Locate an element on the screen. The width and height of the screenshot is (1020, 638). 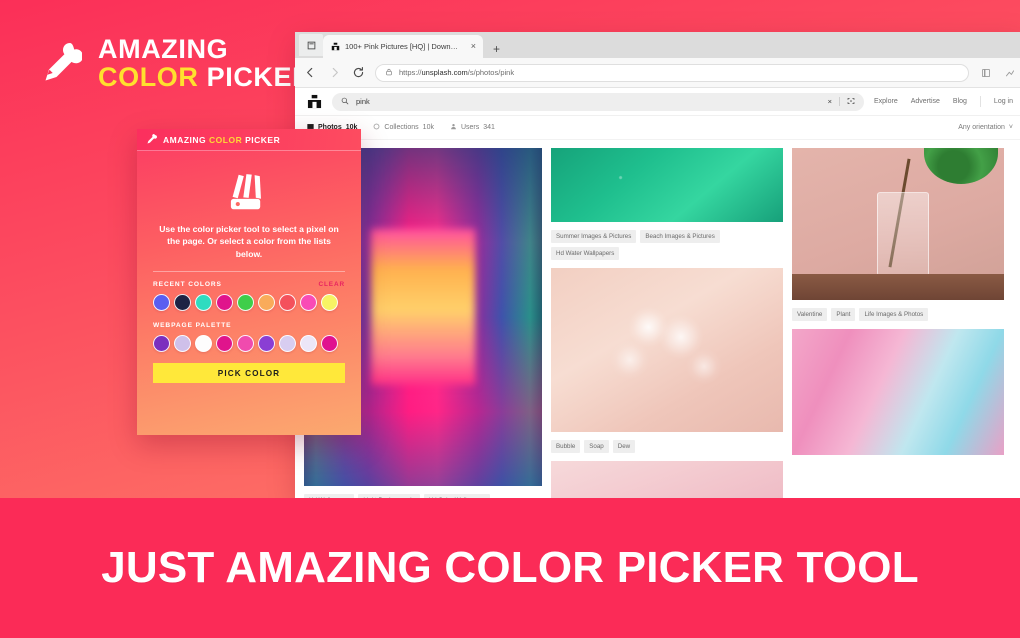
orientation-filter: Any orientation ˅ is located at coordinates (985, 127).